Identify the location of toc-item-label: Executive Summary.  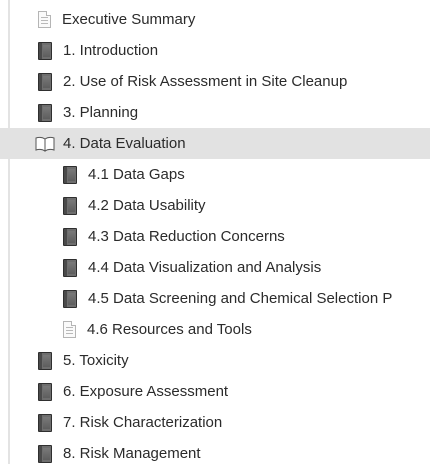
(129, 19).